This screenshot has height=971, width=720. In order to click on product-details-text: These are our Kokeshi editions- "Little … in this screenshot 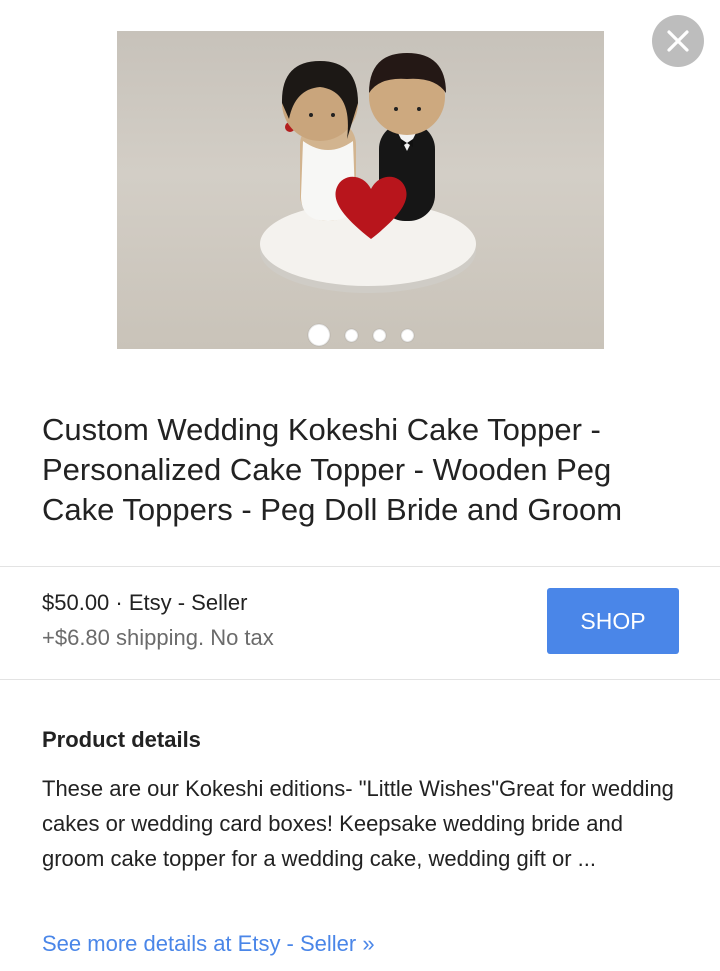, I will do `click(358, 823)`.